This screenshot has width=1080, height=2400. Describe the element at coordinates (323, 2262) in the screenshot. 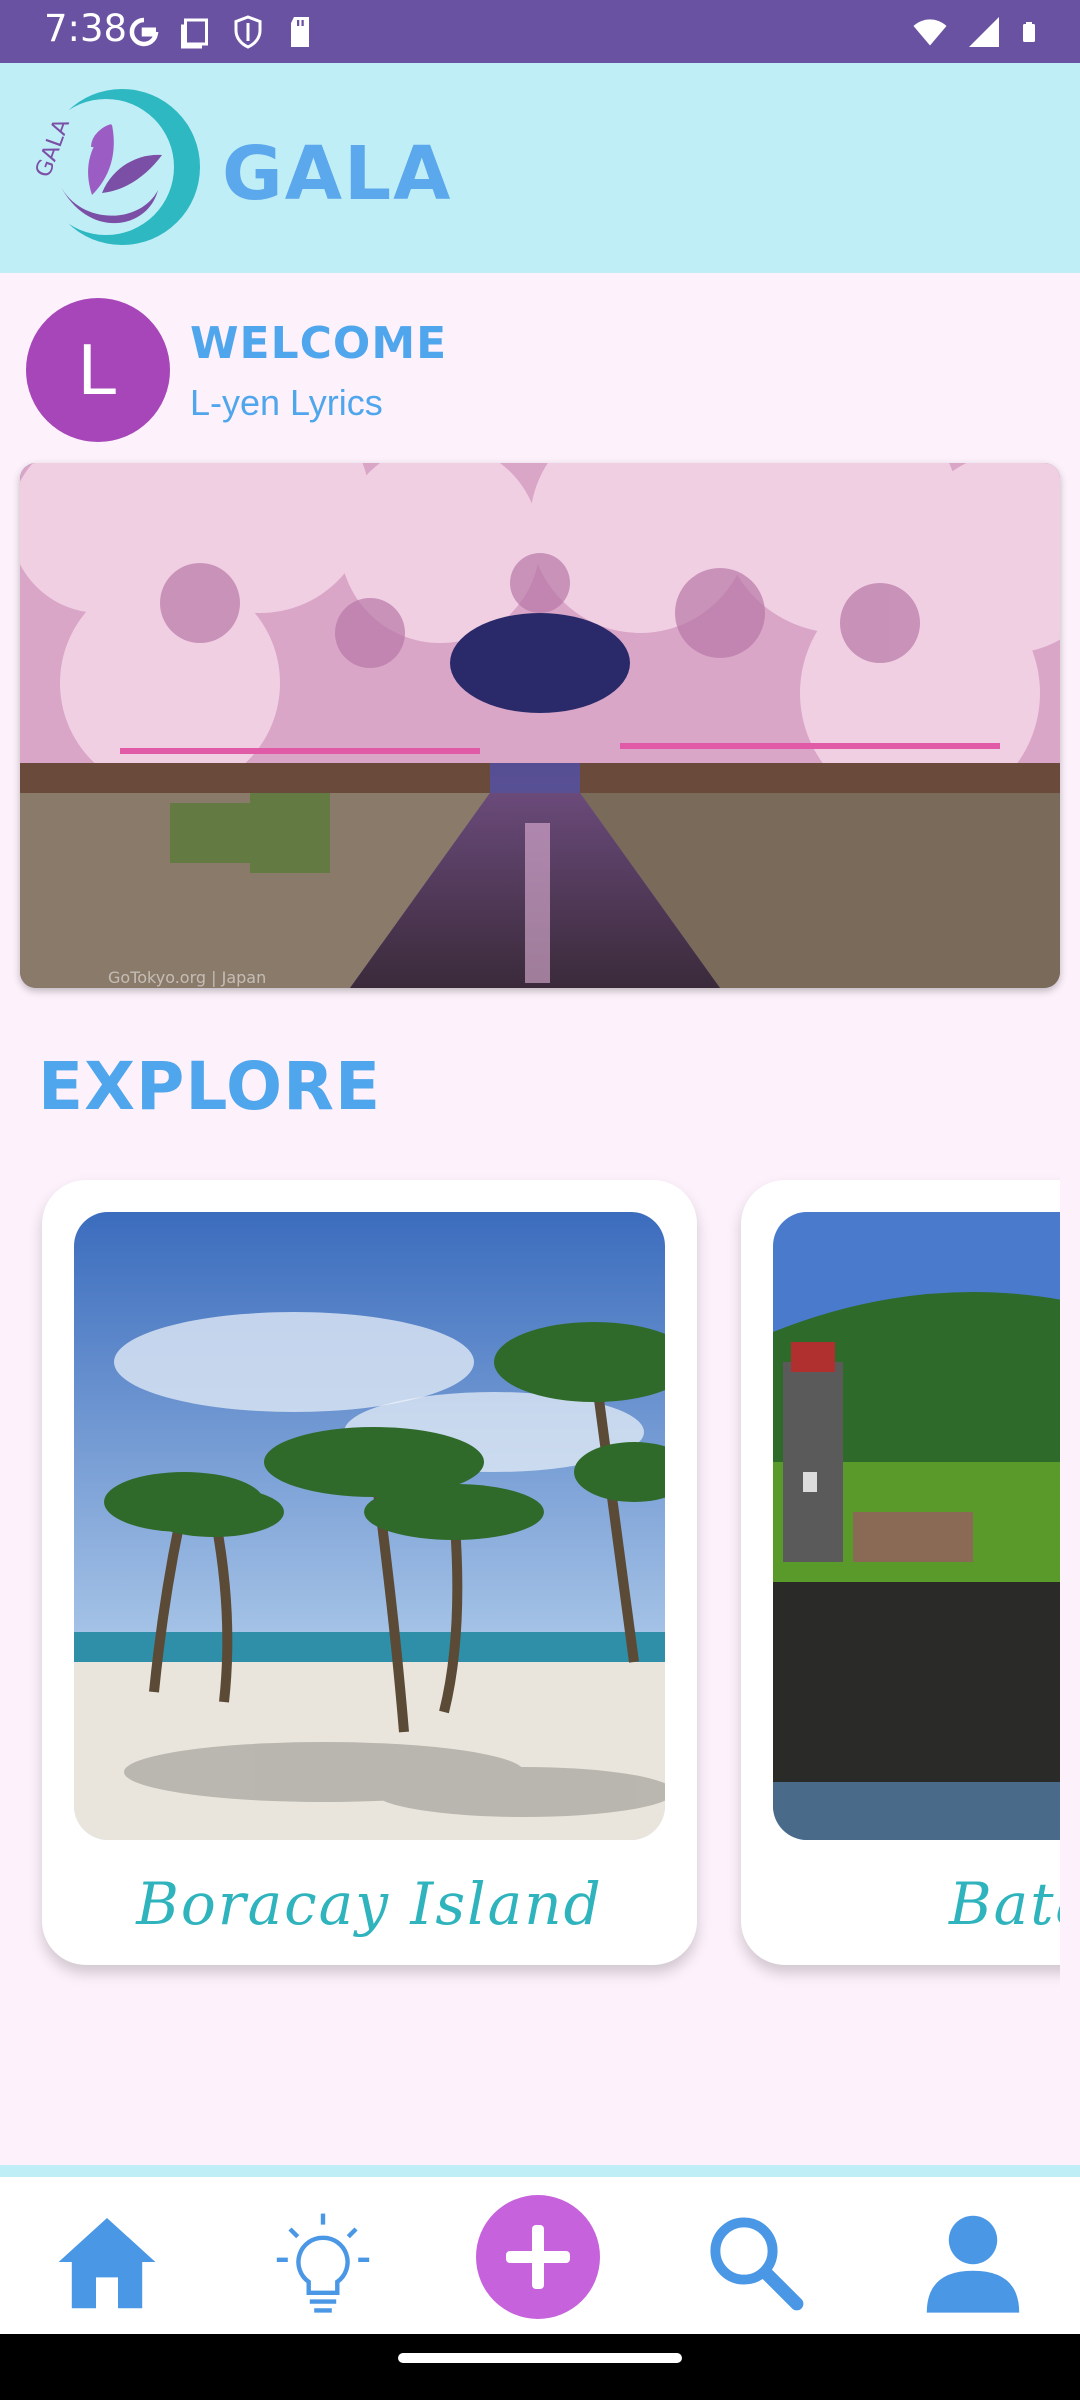

I see `lightbulb-icon` at that location.